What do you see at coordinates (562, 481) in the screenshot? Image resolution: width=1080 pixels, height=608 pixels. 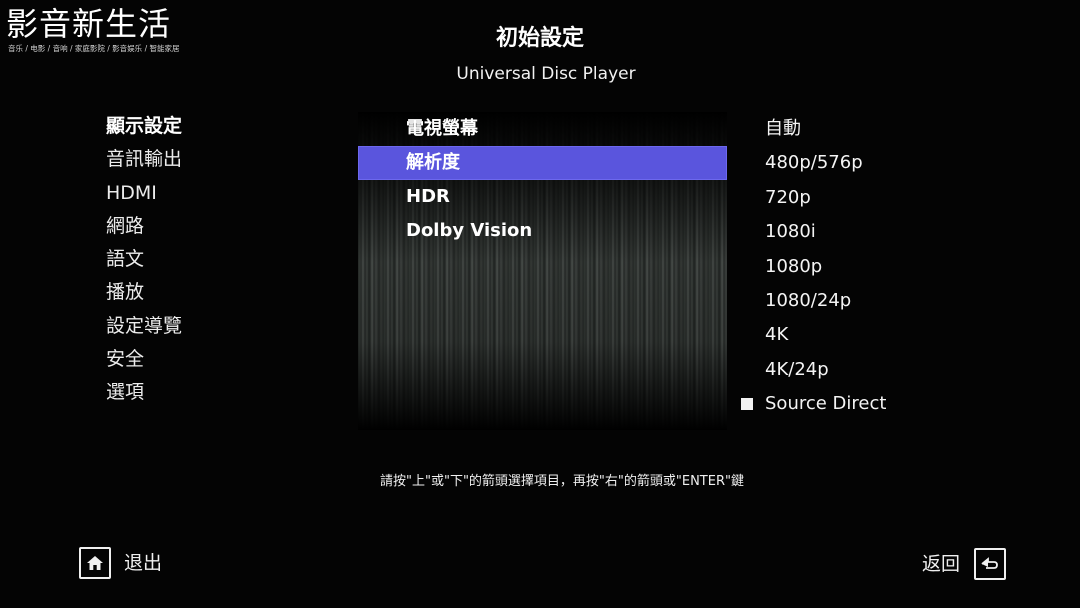 I see `instruction-text: 請按"上"或"下"的箭頭選擇項目，再按"右"的箭頭或"ENTER"鍵` at bounding box center [562, 481].